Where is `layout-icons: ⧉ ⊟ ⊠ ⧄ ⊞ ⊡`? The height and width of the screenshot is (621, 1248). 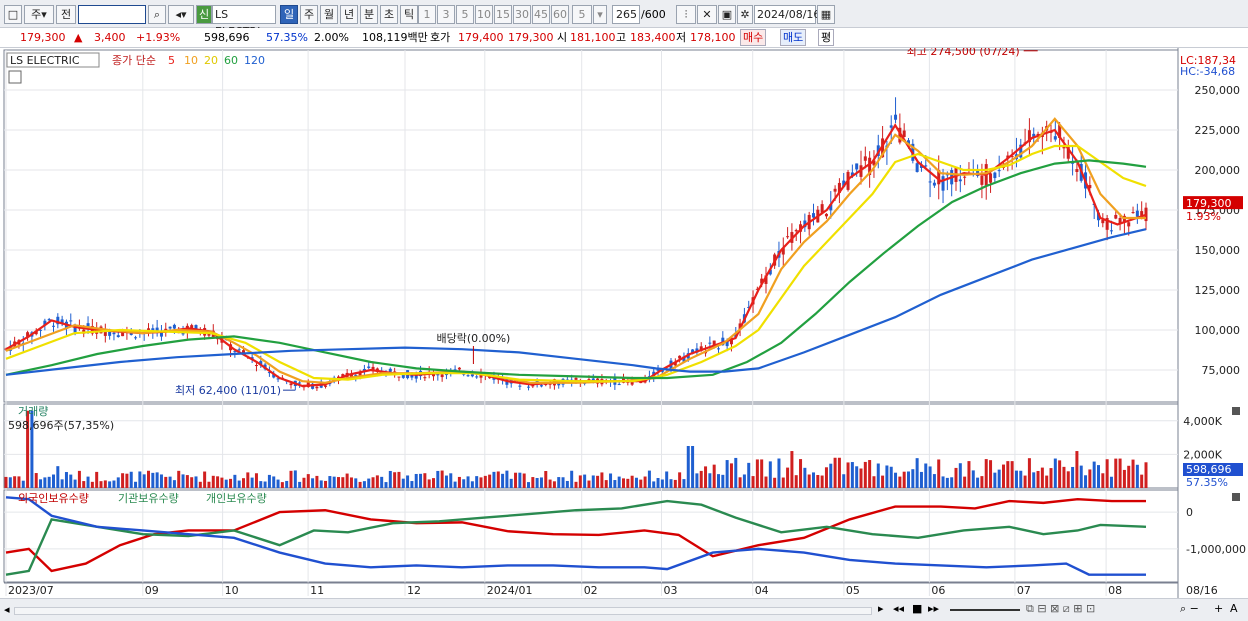 layout-icons: ⧉ ⊟ ⊠ ⧄ ⊞ ⊡ is located at coordinates (1060, 609).